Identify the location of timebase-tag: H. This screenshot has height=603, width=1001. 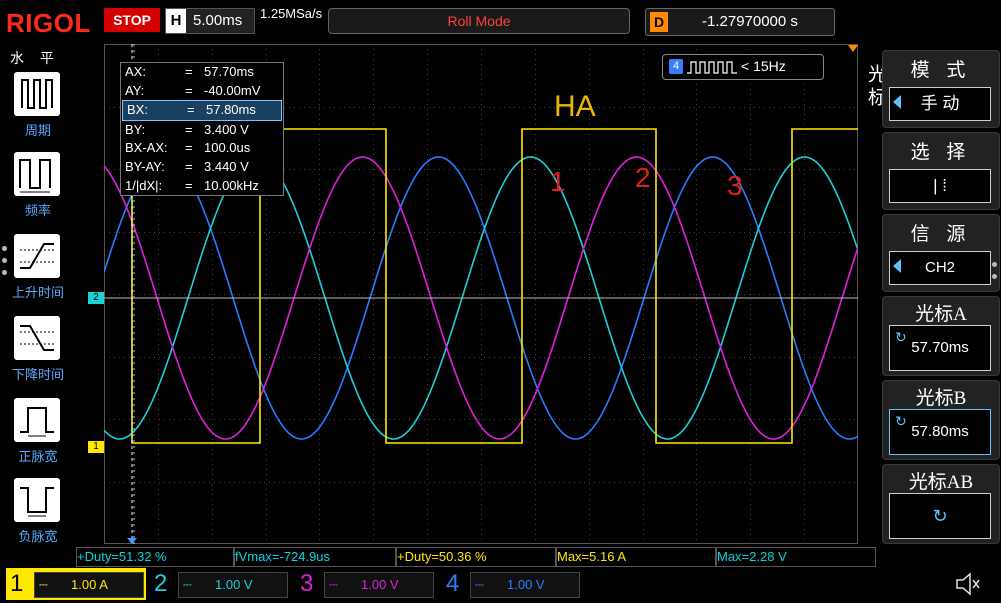
(176, 21).